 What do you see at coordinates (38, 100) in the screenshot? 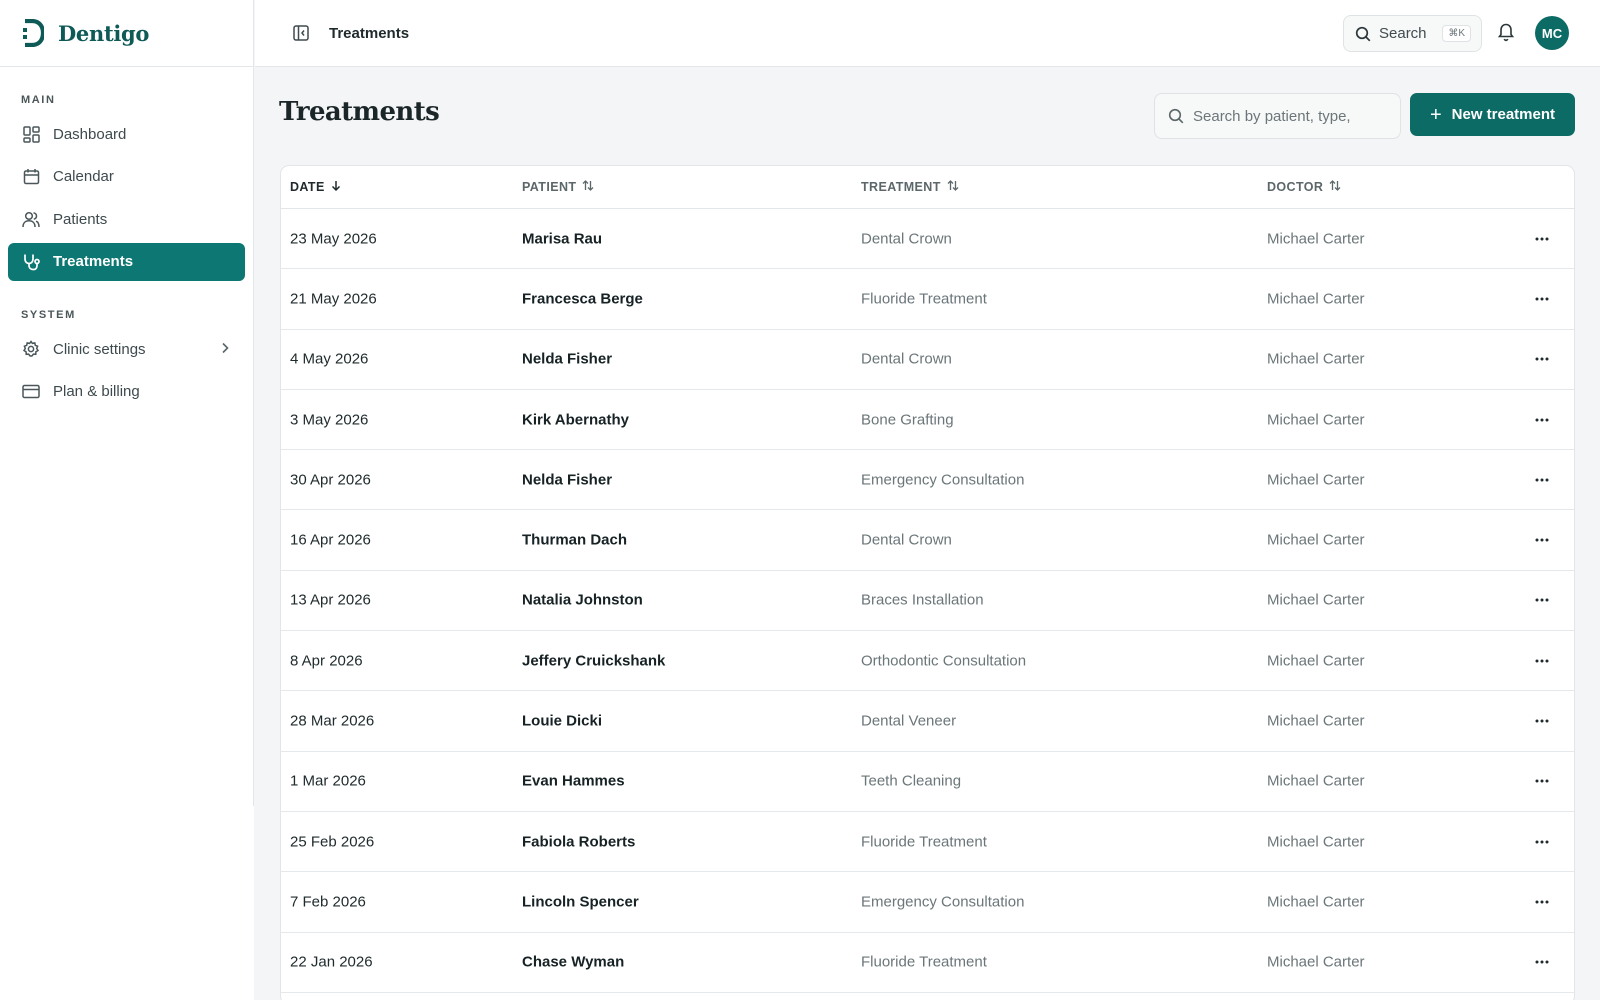
I see `nav-heading-main: MAIN` at bounding box center [38, 100].